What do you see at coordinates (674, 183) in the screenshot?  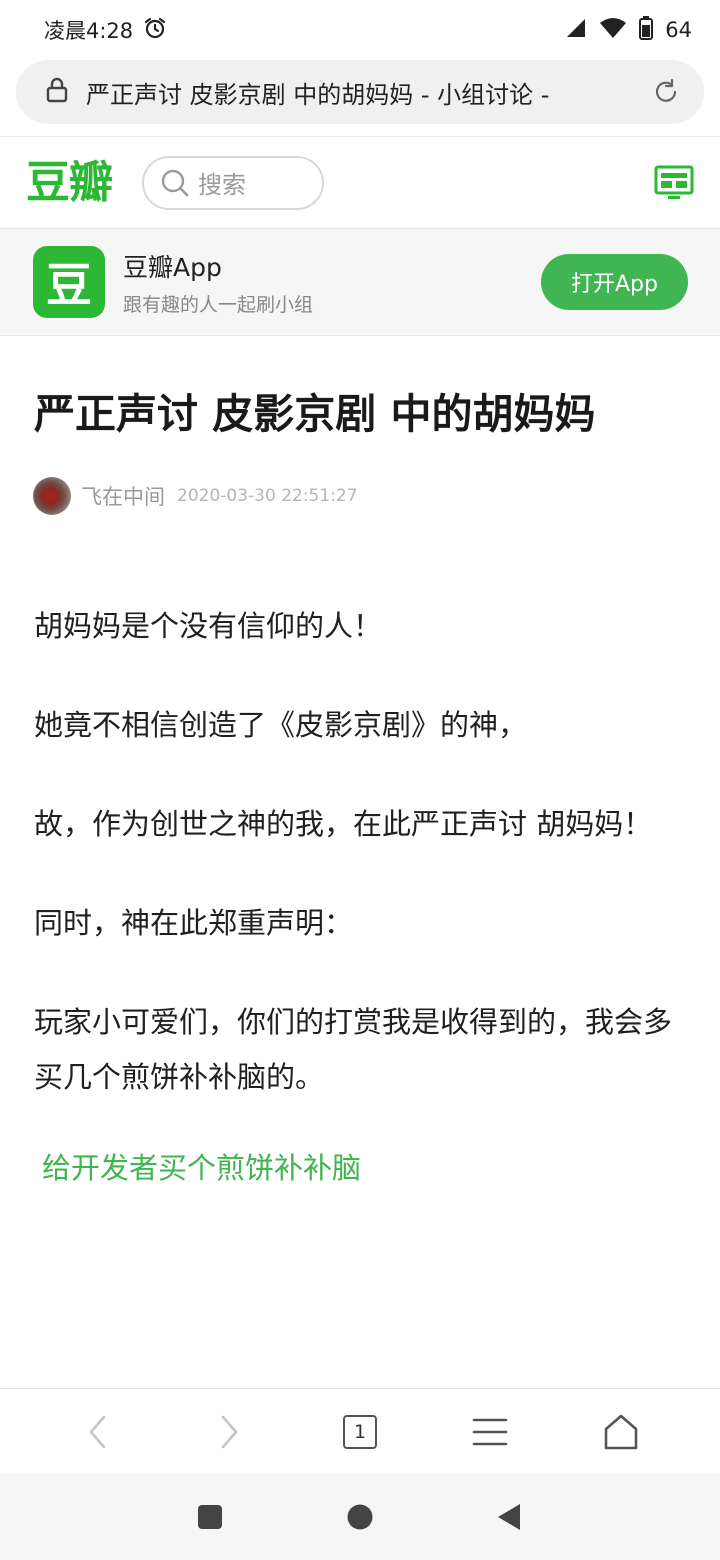 I see `desktop-version-icon` at bounding box center [674, 183].